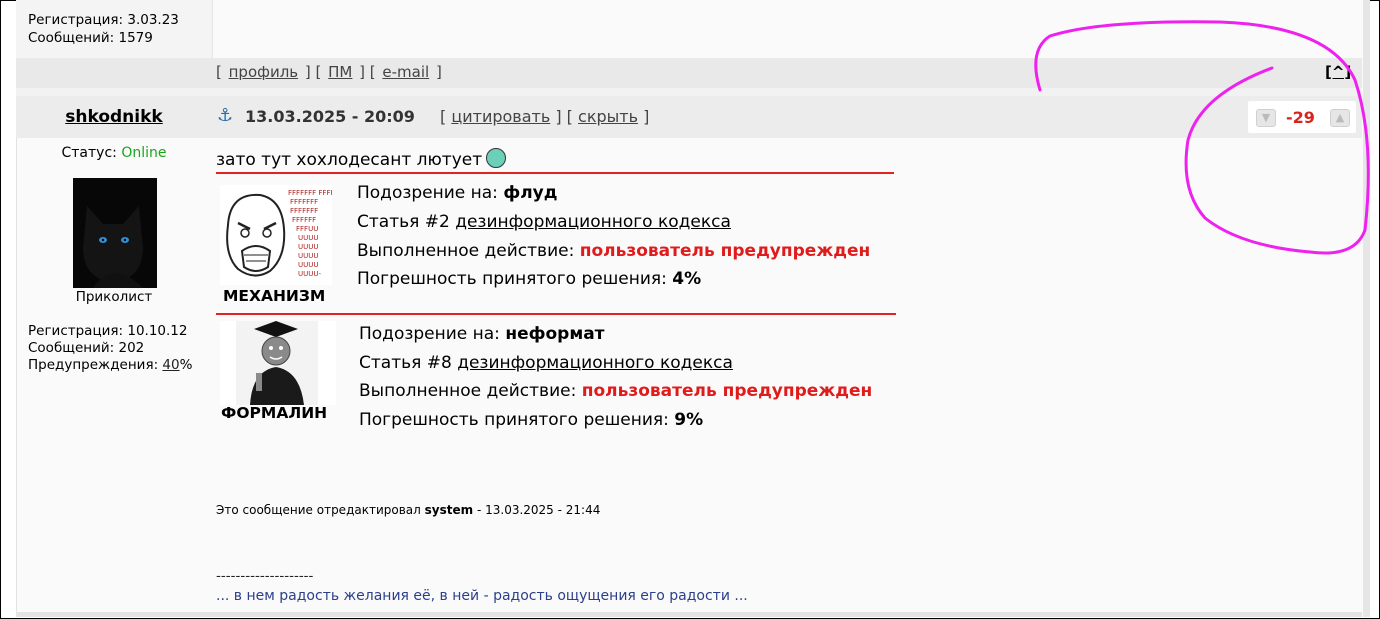 The height and width of the screenshot is (619, 1380). Describe the element at coordinates (170, 365) in the screenshot. I see `warnings-link: 40` at that location.